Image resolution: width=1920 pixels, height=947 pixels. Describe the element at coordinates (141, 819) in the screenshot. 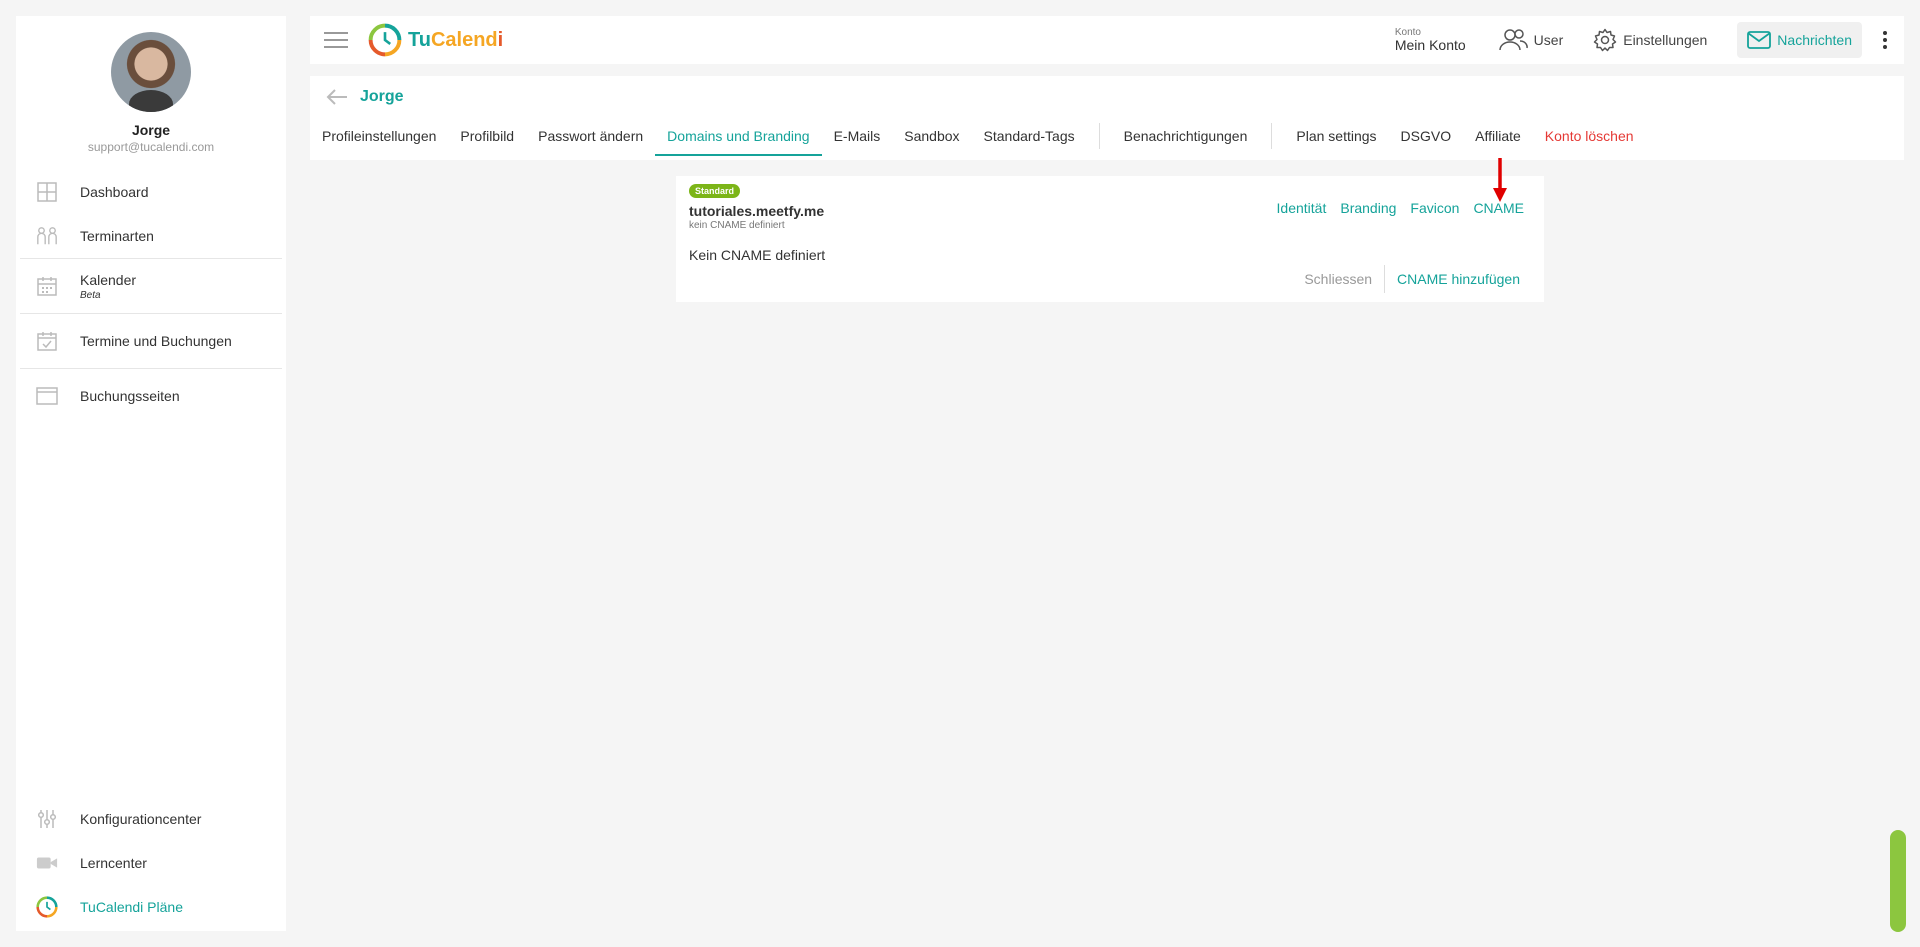

I see `sidebar-item-label: Konfigurationcenter` at that location.